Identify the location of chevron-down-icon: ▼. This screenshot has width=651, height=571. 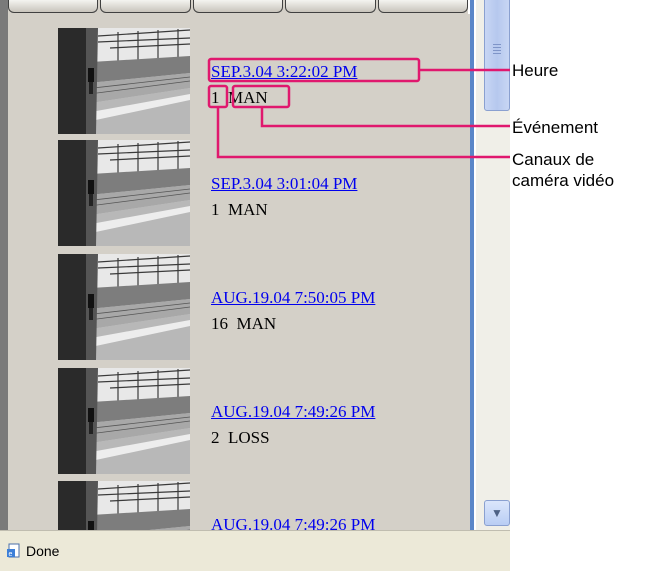
(497, 513).